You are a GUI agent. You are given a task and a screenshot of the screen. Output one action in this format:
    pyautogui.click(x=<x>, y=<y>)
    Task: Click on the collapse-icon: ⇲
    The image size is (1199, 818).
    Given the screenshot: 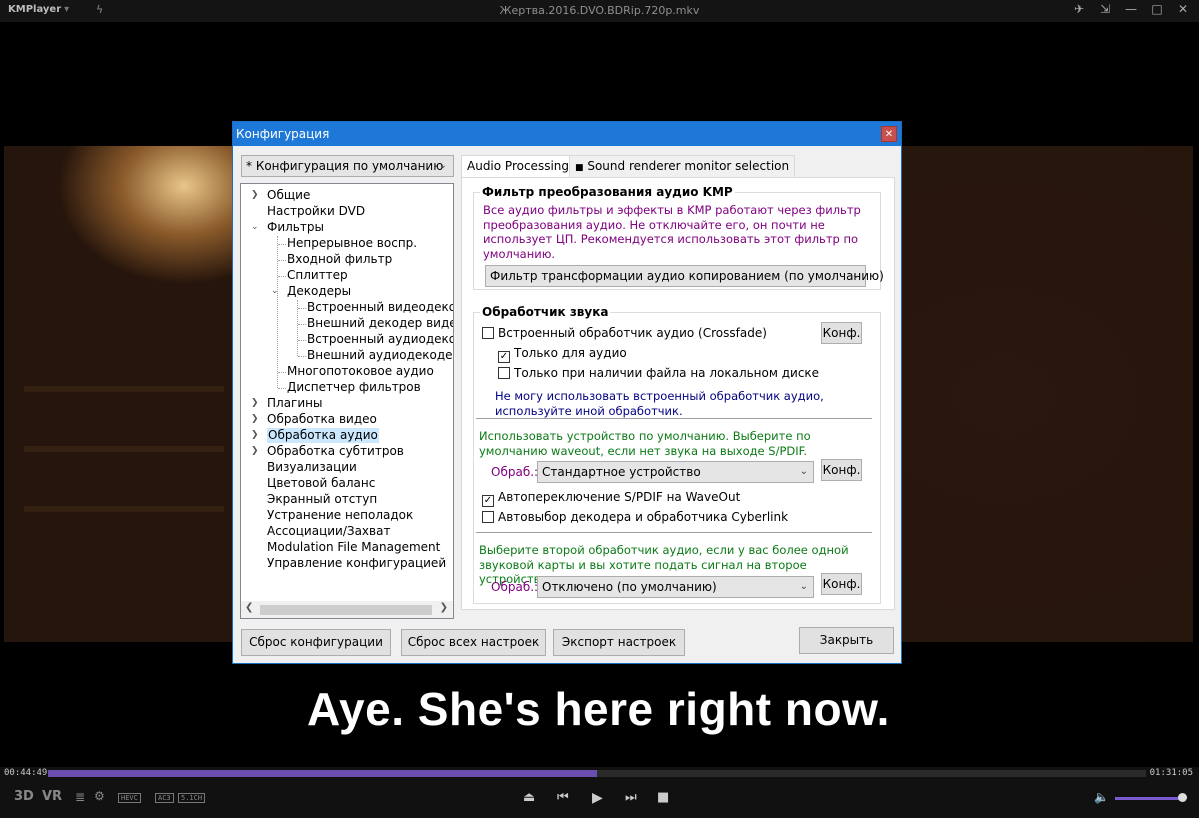 What is the action you would take?
    pyautogui.click(x=1105, y=9)
    